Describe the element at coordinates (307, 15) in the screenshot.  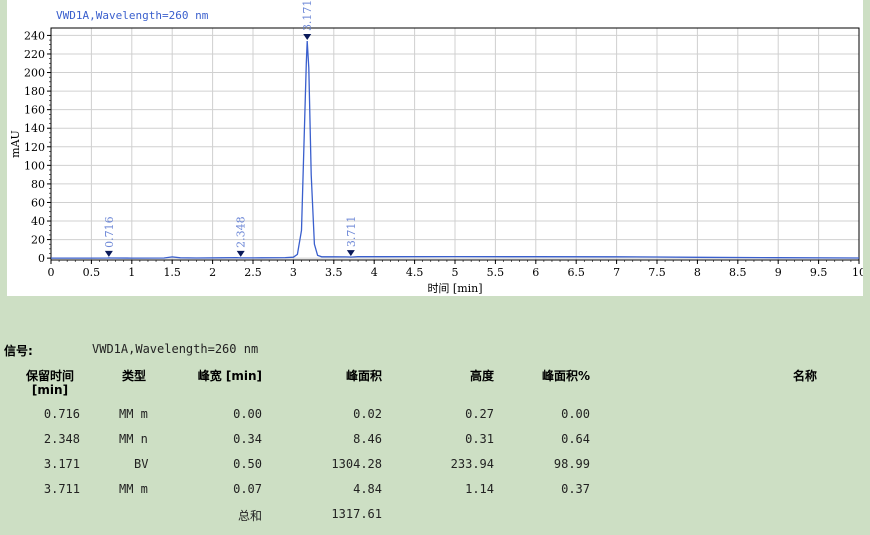
I see `peak-rt-label: 3.171` at that location.